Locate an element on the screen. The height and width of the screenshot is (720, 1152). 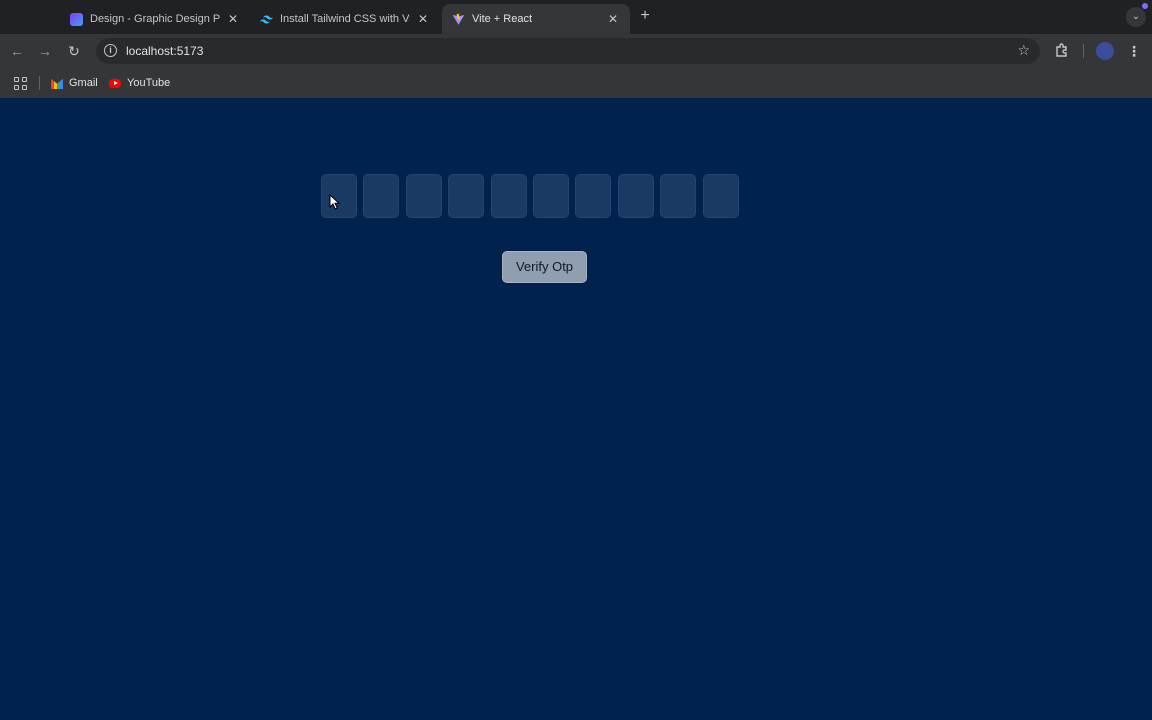
vite-icon is located at coordinates (458, 19).